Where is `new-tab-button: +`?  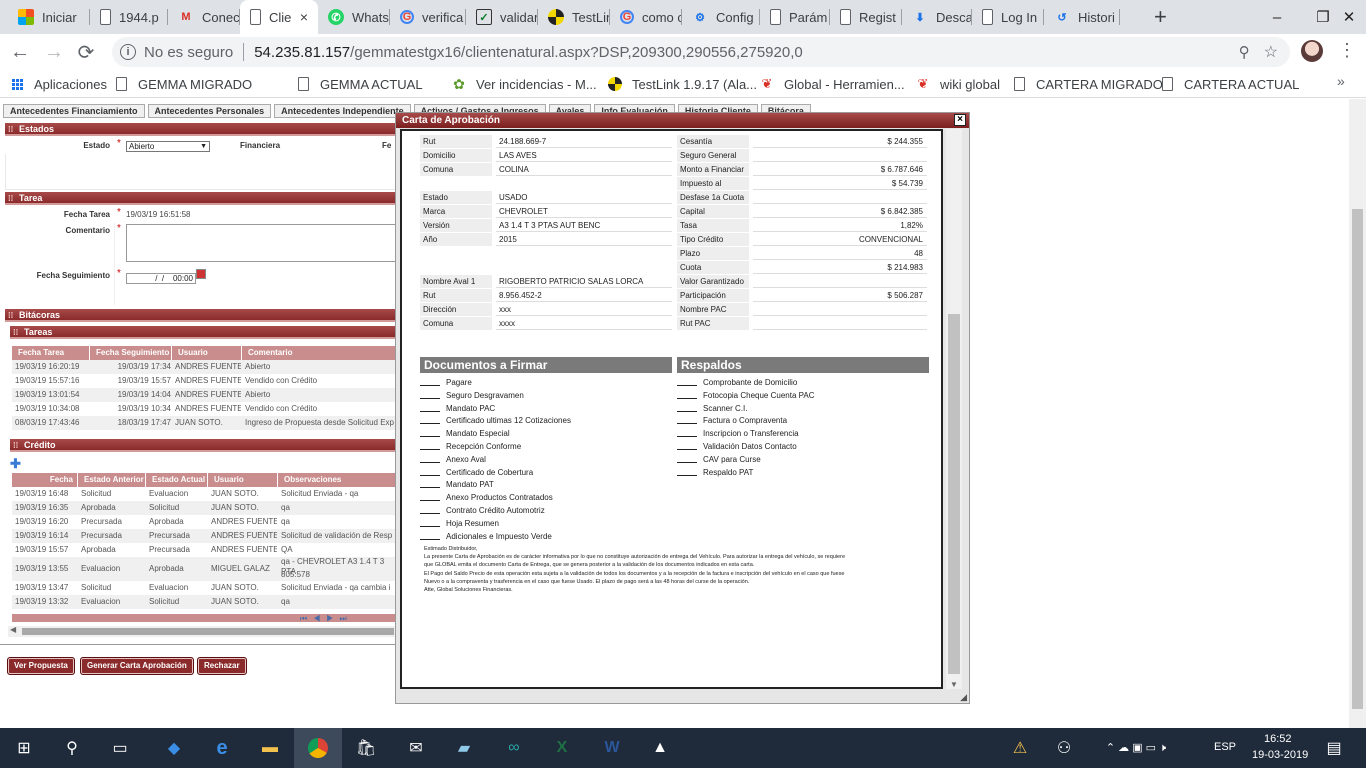 new-tab-button: + is located at coordinates (1160, 17).